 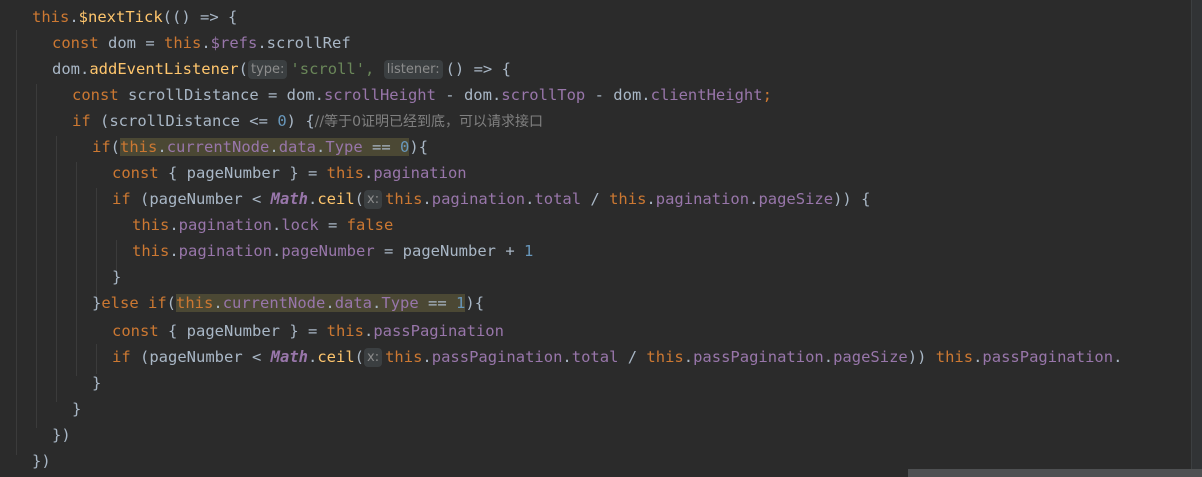 I want to click on code-line-7: const { pageNumber } = this.pagination, so click(x=601, y=173).